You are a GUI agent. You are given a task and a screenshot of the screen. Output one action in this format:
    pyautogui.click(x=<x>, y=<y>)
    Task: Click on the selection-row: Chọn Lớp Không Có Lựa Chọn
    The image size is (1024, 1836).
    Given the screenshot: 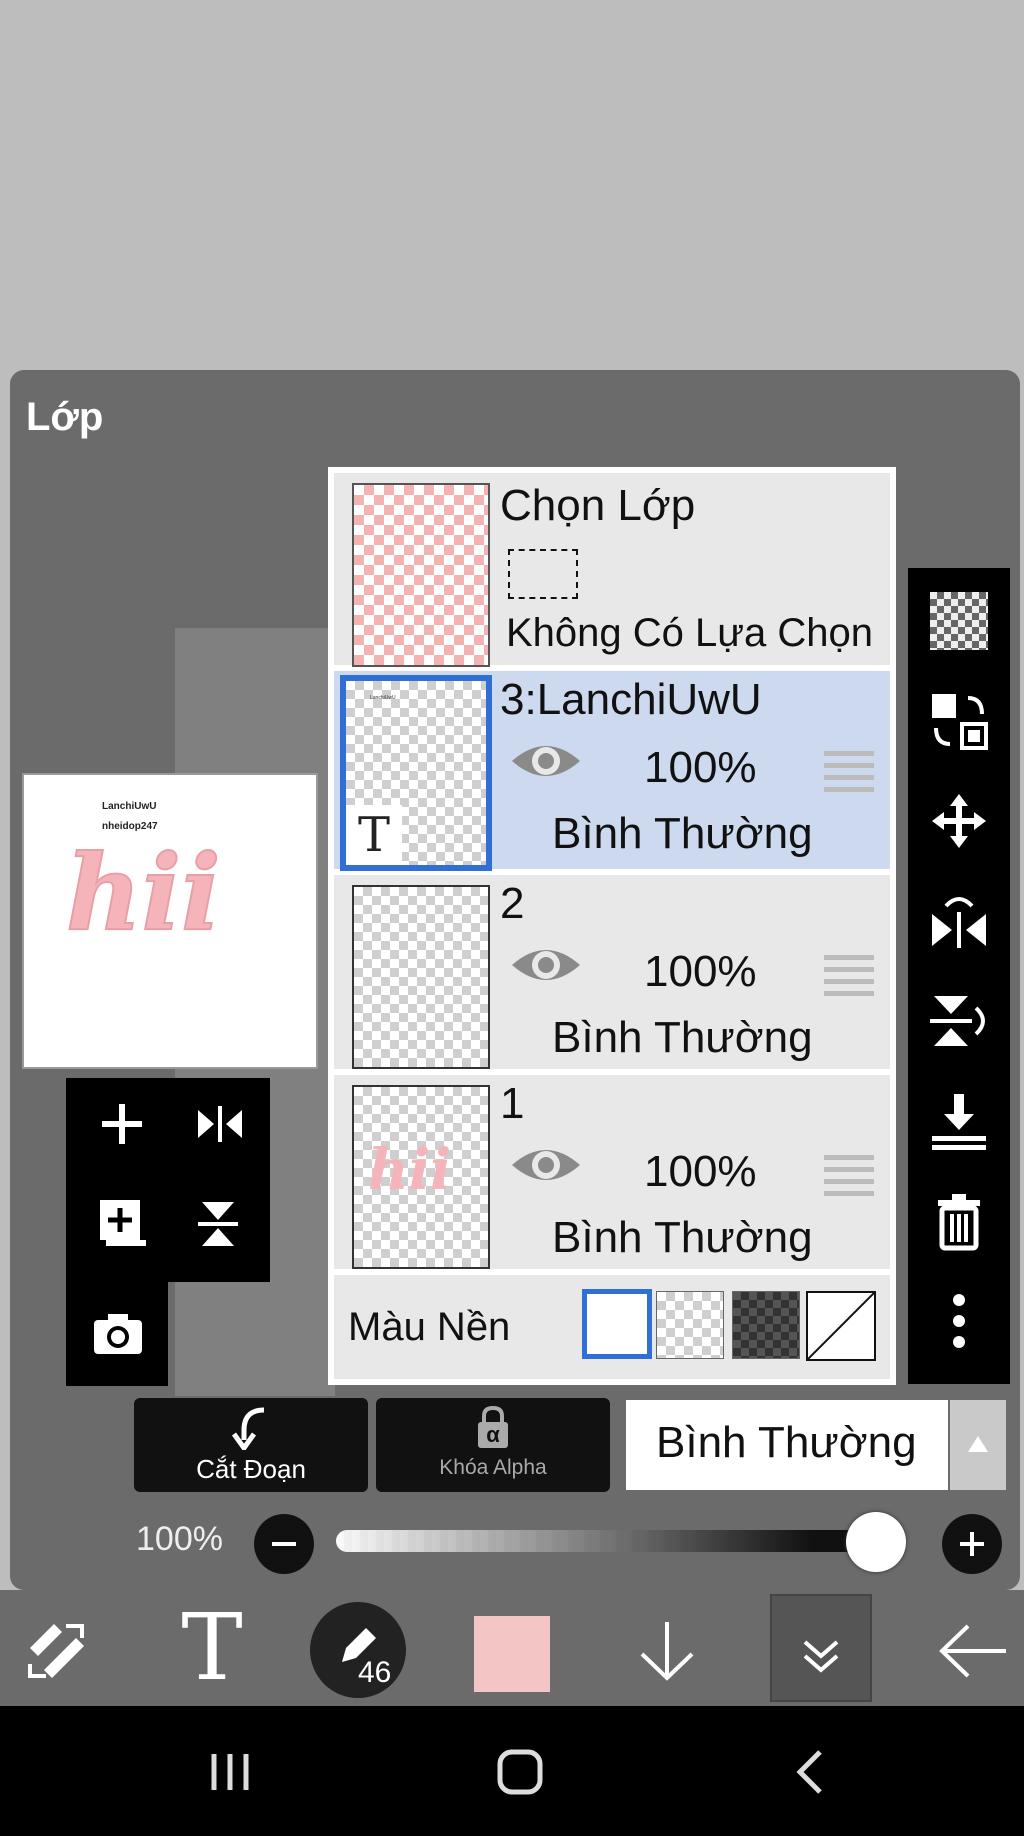 What is the action you would take?
    pyautogui.click(x=612, y=570)
    